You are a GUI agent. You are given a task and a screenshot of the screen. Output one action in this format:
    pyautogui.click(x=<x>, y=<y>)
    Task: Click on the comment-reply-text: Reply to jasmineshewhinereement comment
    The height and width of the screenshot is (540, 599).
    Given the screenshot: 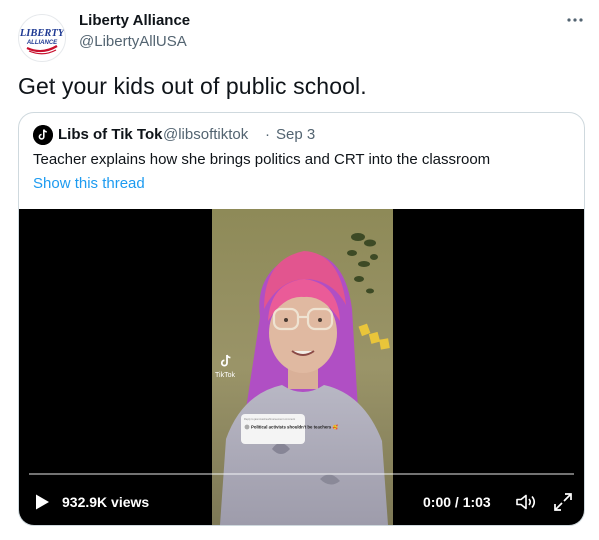 What is the action you would take?
    pyautogui.click(x=269, y=419)
    